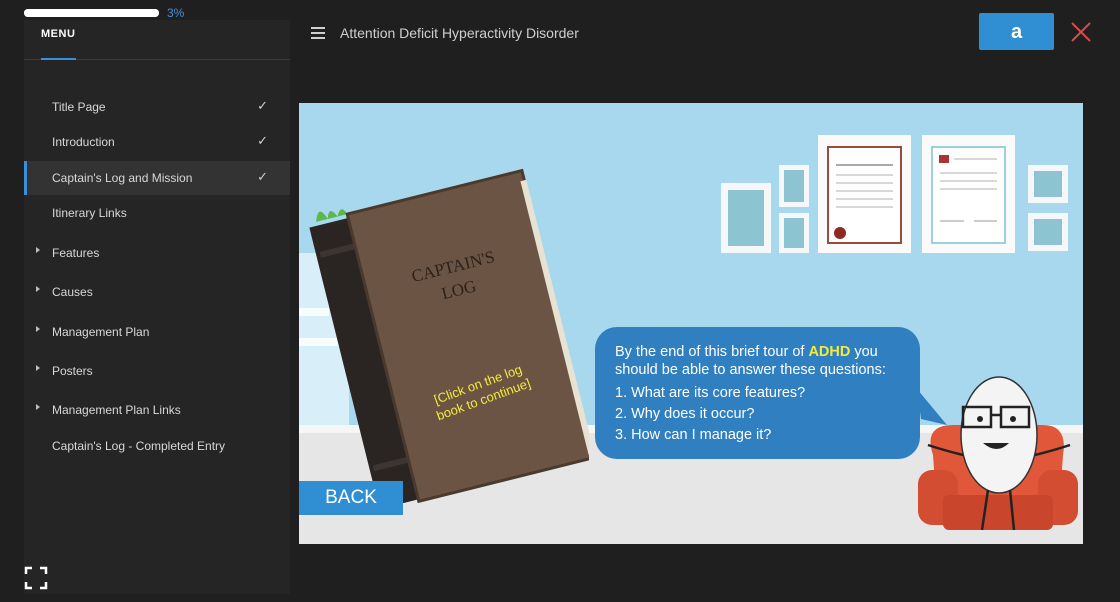 The width and height of the screenshot is (1120, 602). What do you see at coordinates (1016, 31) in the screenshot?
I see `a-button: a` at bounding box center [1016, 31].